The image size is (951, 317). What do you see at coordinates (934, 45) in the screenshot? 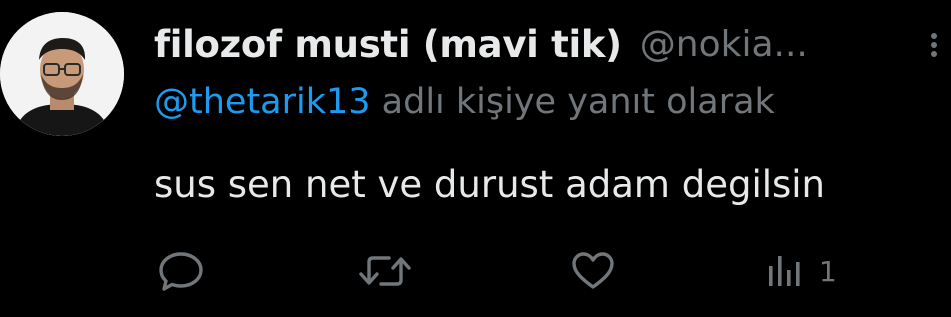
I see `more-dots-icon` at bounding box center [934, 45].